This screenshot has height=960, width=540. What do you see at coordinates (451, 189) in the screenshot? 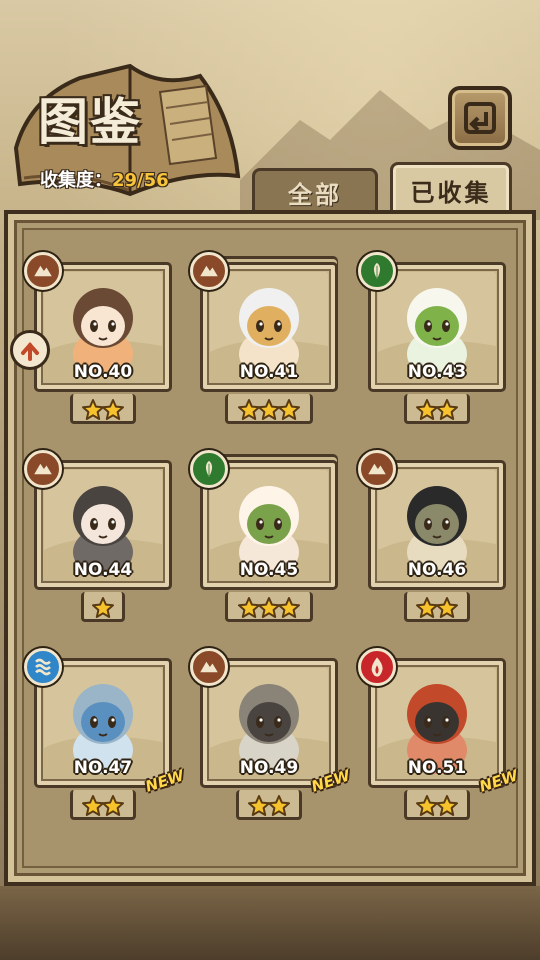
I see `tab-collected: 已收集` at bounding box center [451, 189].